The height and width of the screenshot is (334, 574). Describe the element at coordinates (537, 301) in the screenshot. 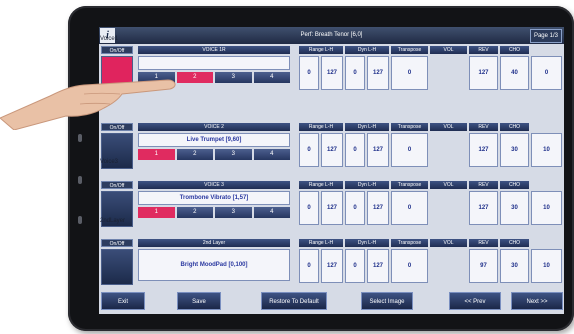

I see `next-page-button: Next >>` at that location.